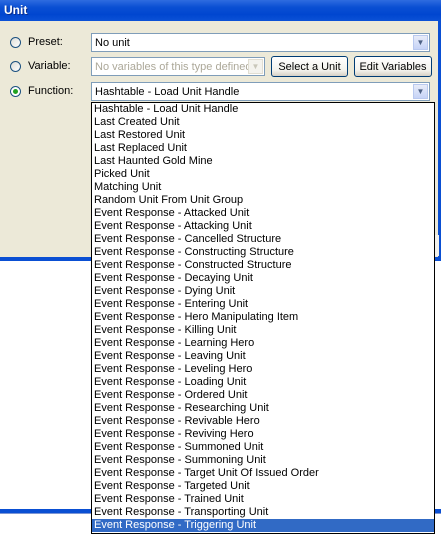  Describe the element at coordinates (263, 356) in the screenshot. I see `dropdown-item: Event Response - Leaving Unit` at that location.